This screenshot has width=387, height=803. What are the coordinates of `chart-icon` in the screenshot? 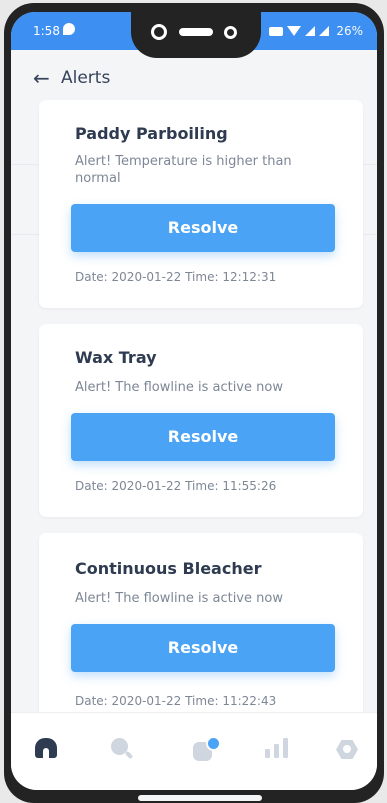 It's located at (277, 748).